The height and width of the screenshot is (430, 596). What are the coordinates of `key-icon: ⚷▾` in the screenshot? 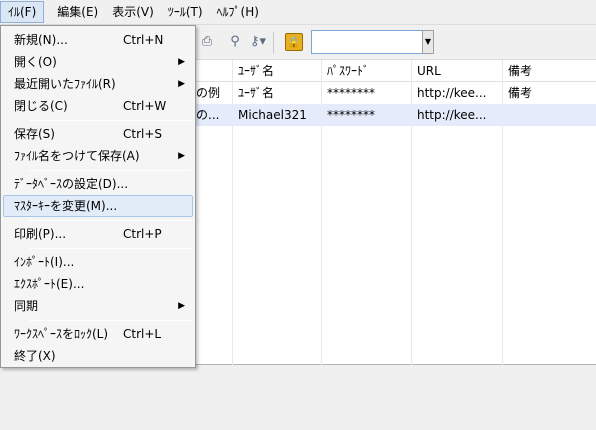 It's located at (258, 42).